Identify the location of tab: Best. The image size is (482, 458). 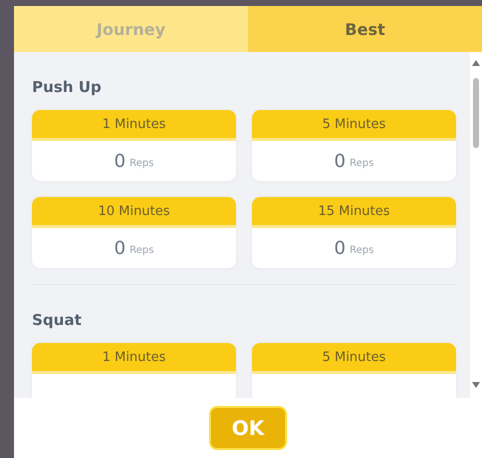
(365, 29).